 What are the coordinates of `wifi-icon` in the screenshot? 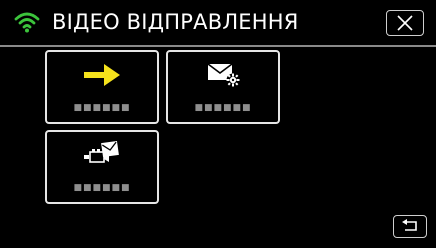 It's located at (27, 22).